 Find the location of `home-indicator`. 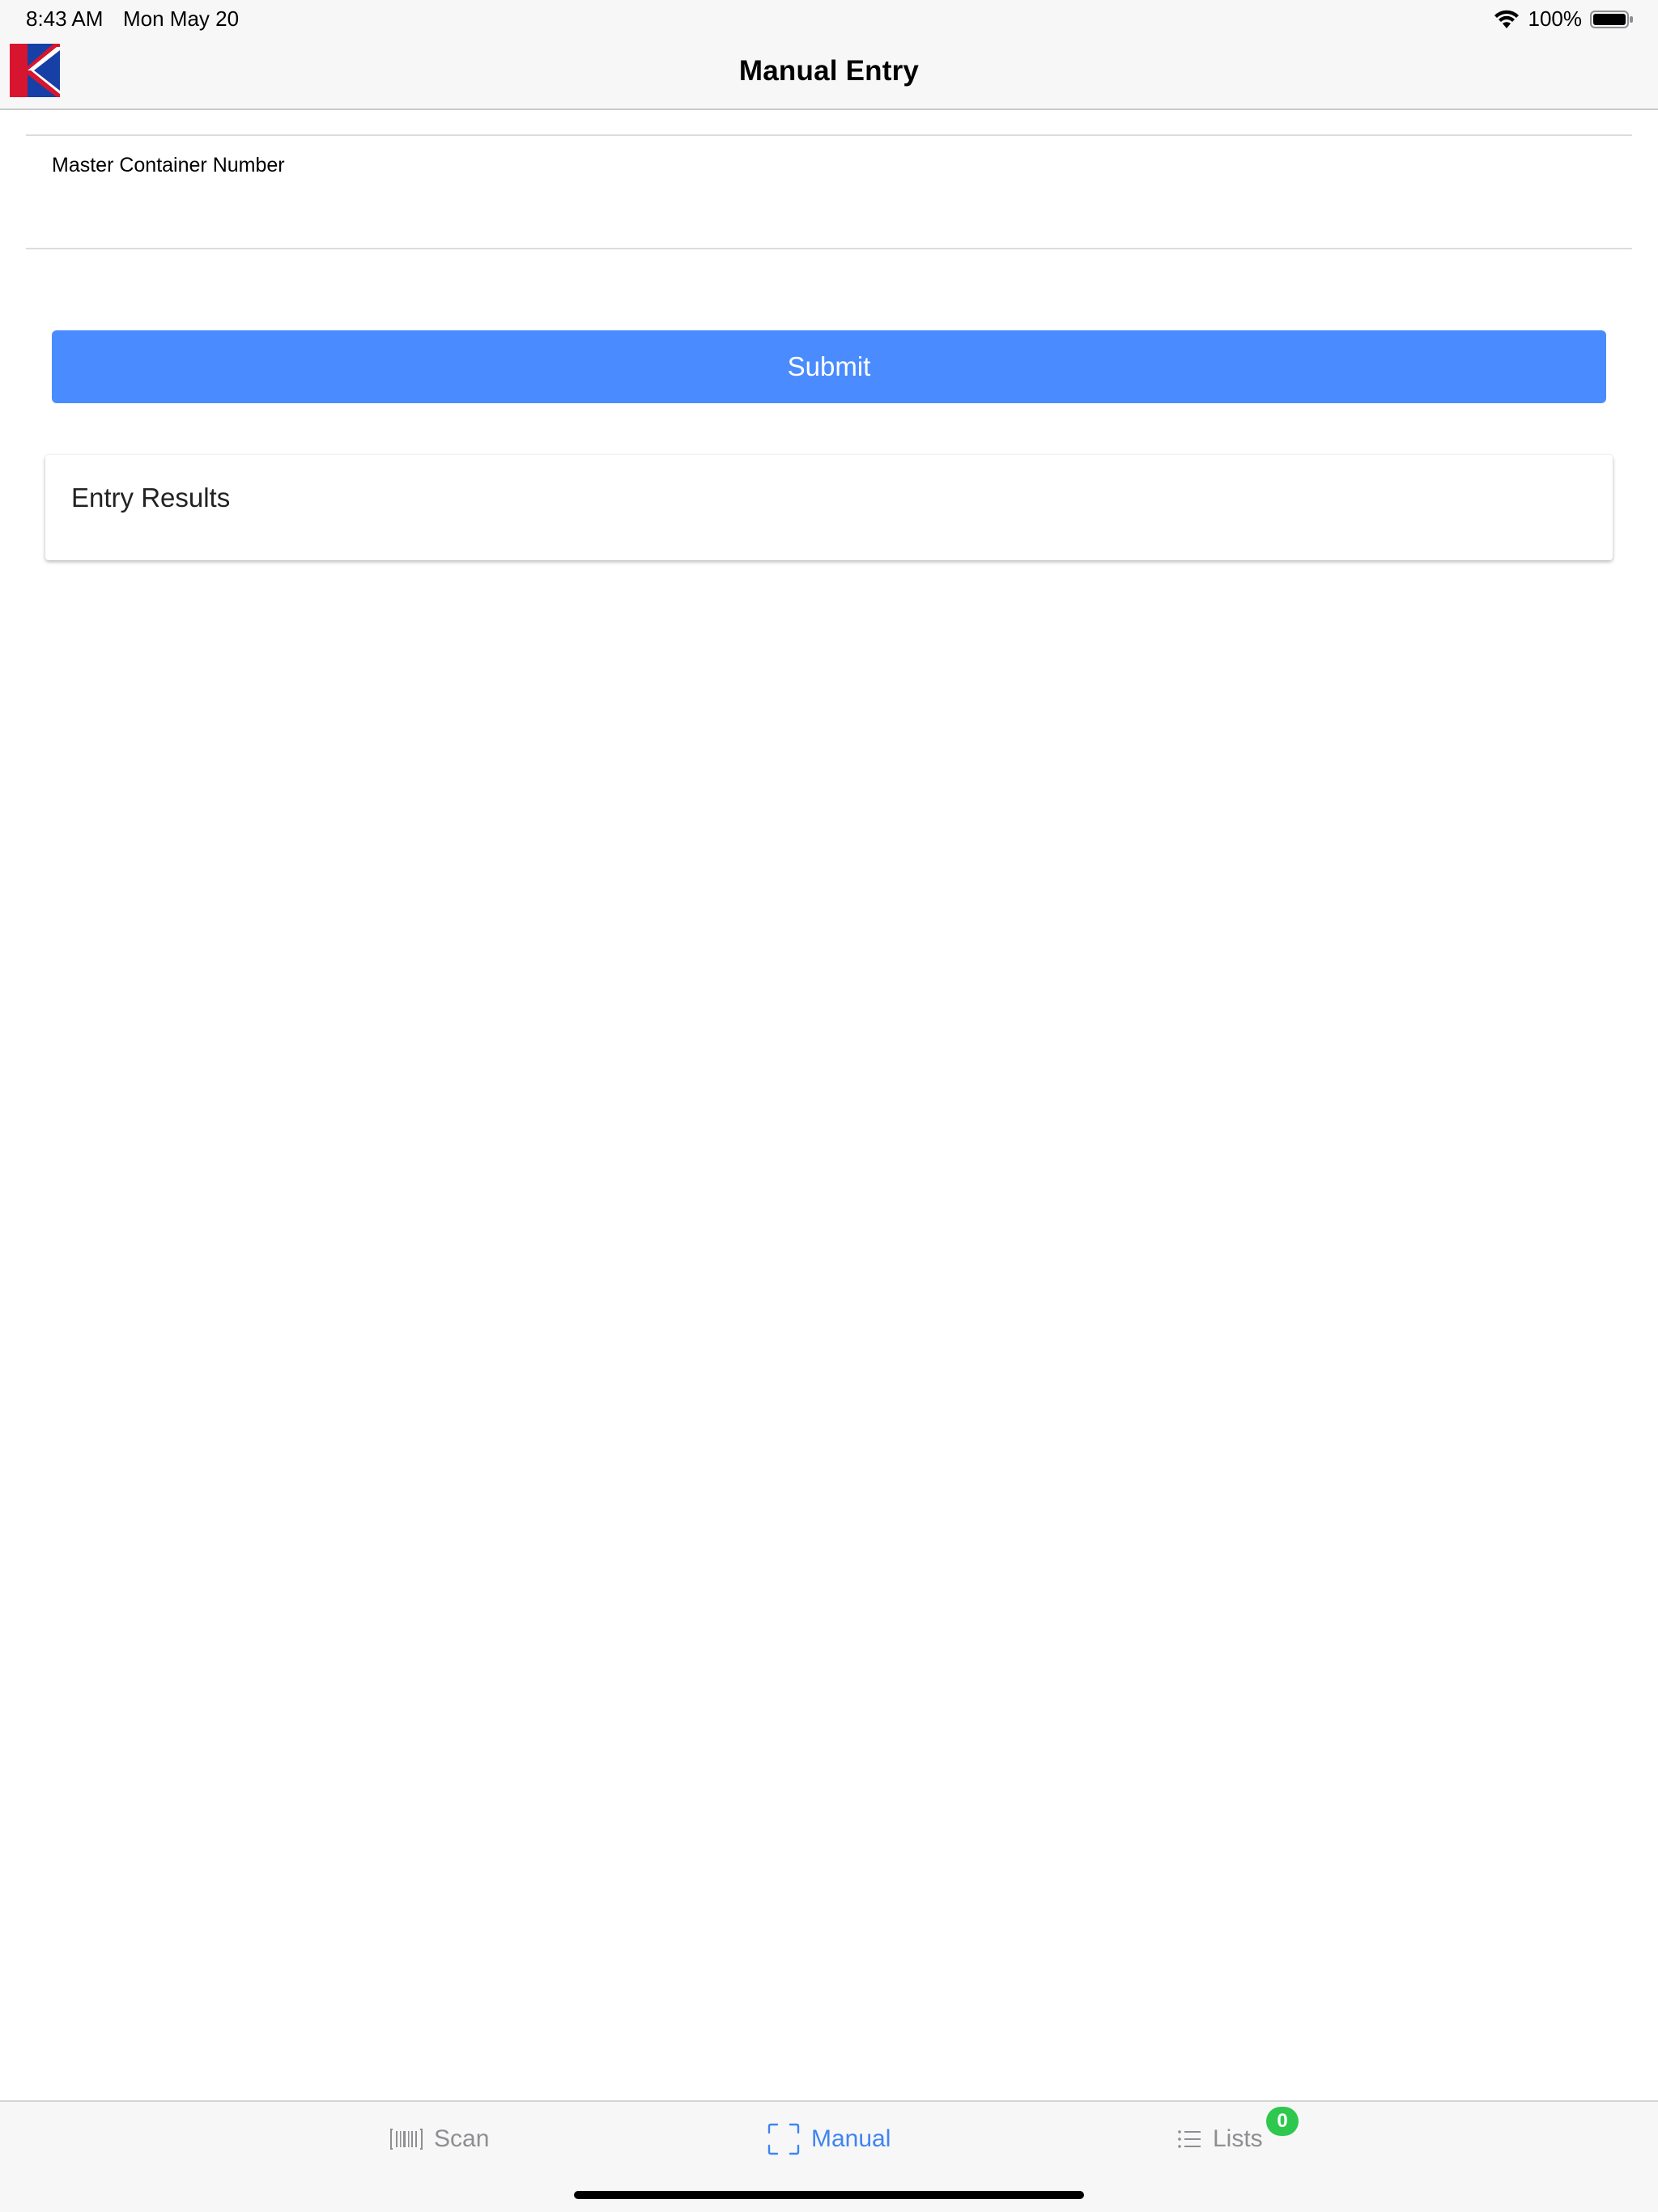

home-indicator is located at coordinates (829, 2195).